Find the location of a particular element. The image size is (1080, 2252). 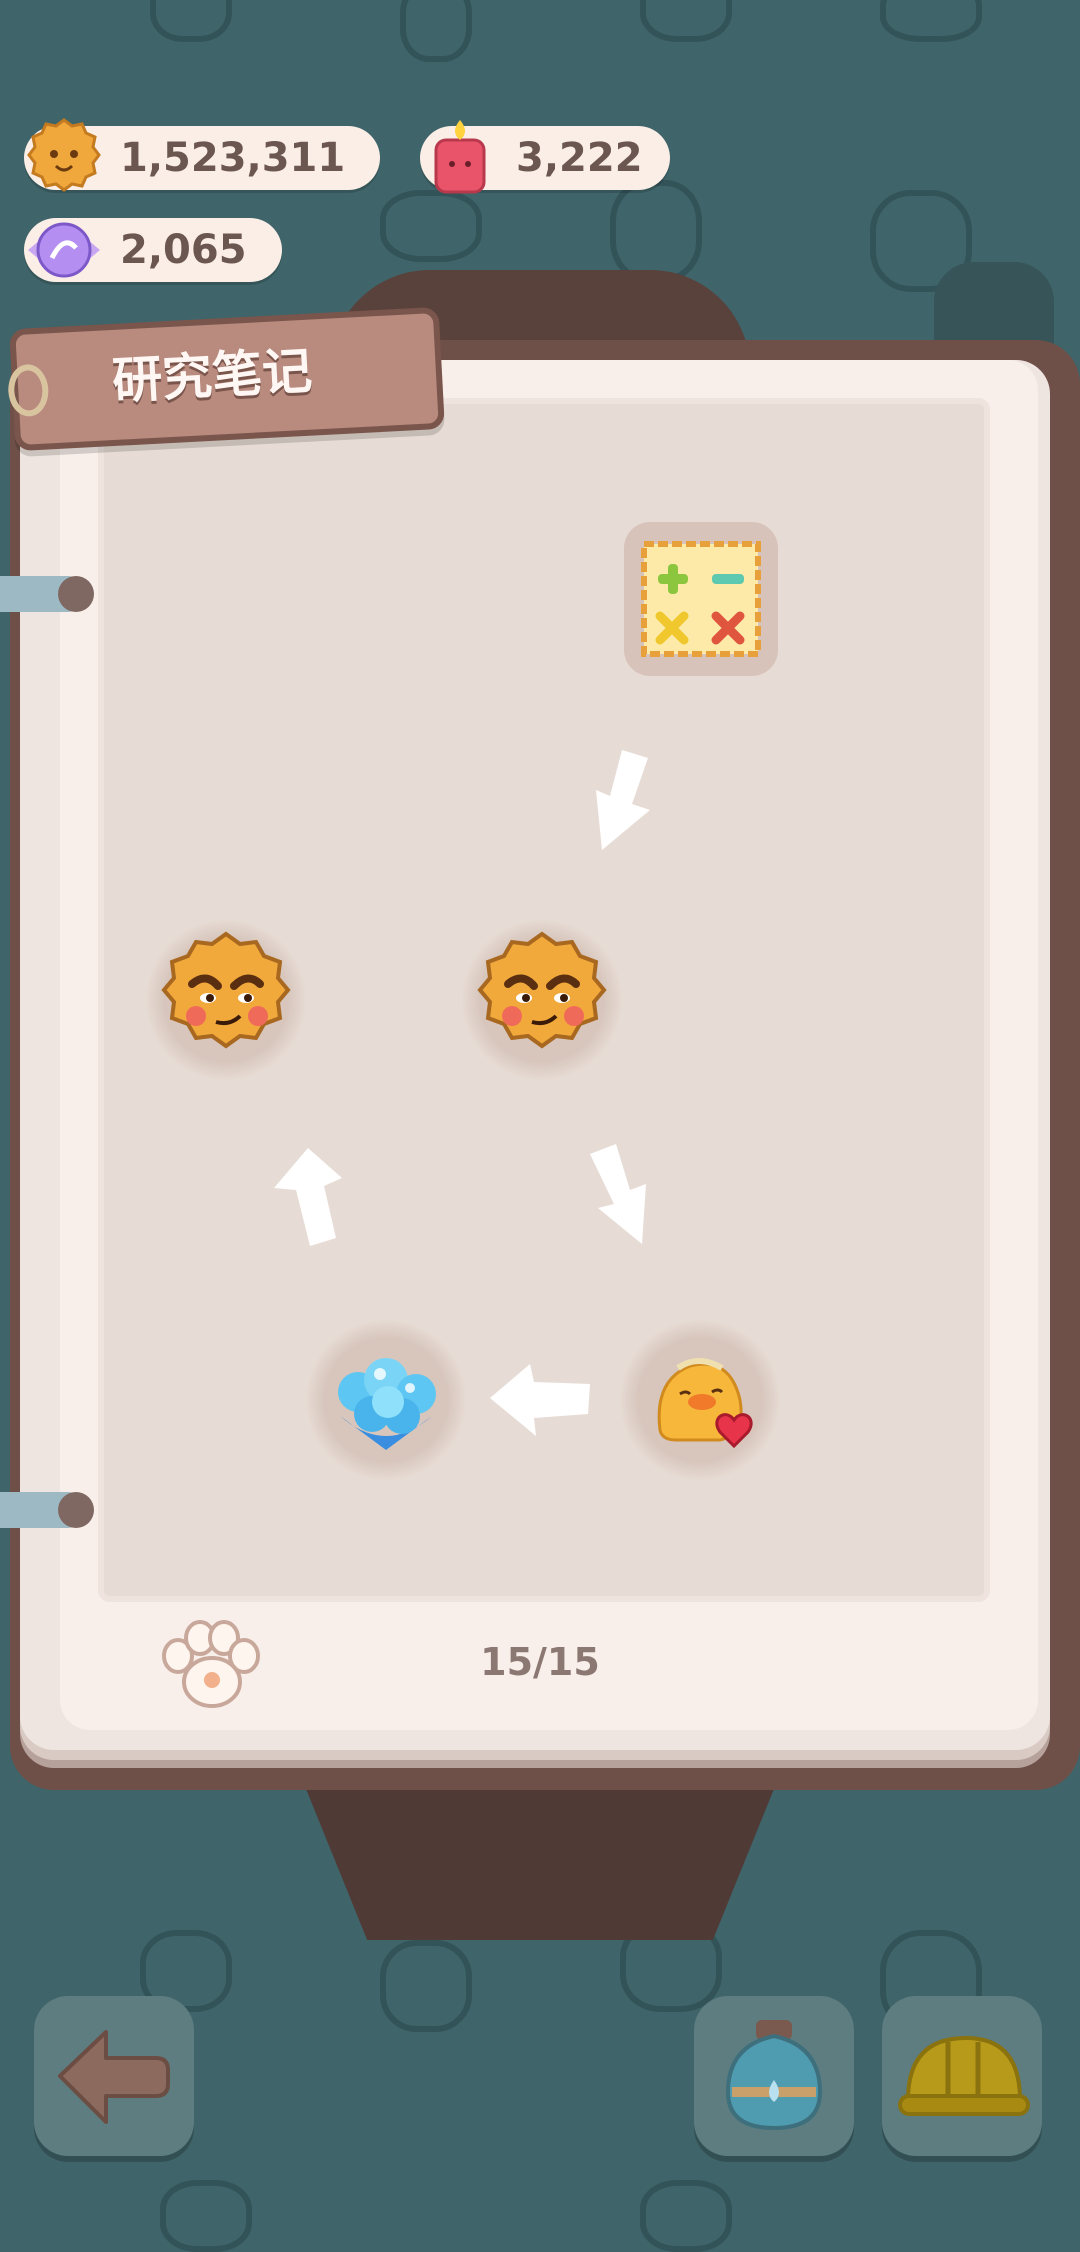

cookie-currency-counter: 1,523,311 is located at coordinates (202, 155).